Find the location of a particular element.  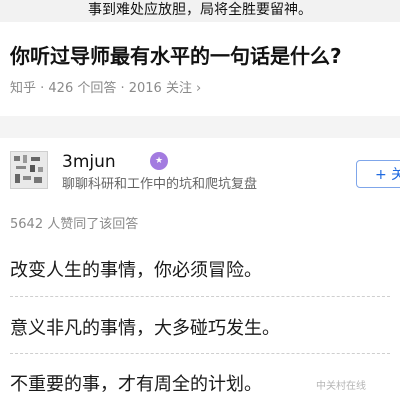

answer-line: 意义非凡的事情，大多碰巧发生。 is located at coordinates (145, 328).